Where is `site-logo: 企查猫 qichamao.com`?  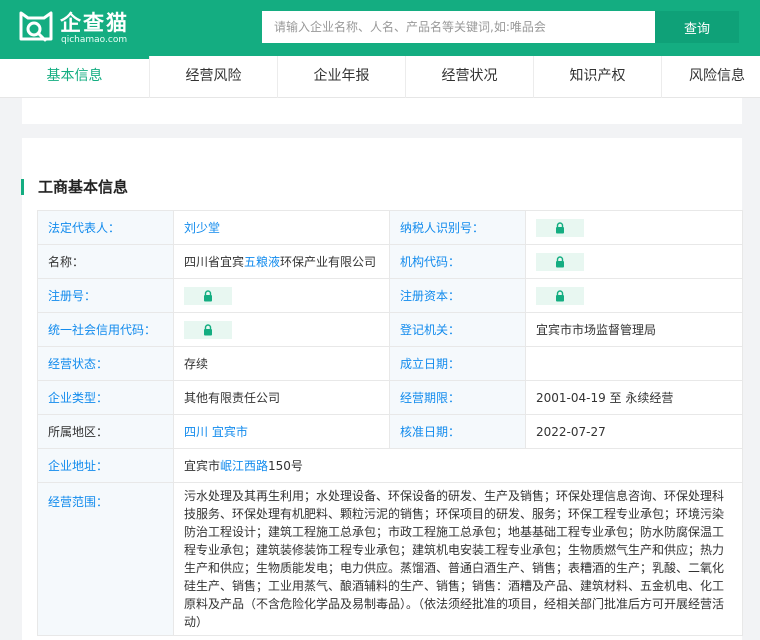 site-logo: 企查猫 qichamao.com is located at coordinates (83, 29).